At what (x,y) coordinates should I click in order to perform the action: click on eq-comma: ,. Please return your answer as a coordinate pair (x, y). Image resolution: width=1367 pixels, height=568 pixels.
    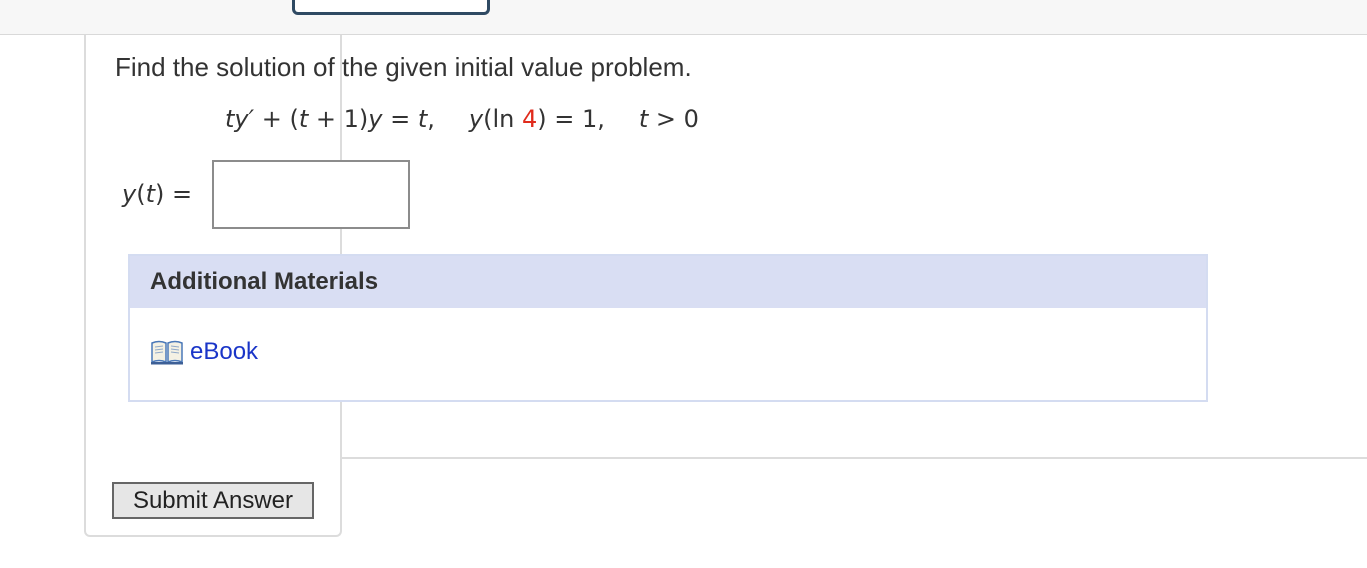
    Looking at the image, I should click on (431, 119).